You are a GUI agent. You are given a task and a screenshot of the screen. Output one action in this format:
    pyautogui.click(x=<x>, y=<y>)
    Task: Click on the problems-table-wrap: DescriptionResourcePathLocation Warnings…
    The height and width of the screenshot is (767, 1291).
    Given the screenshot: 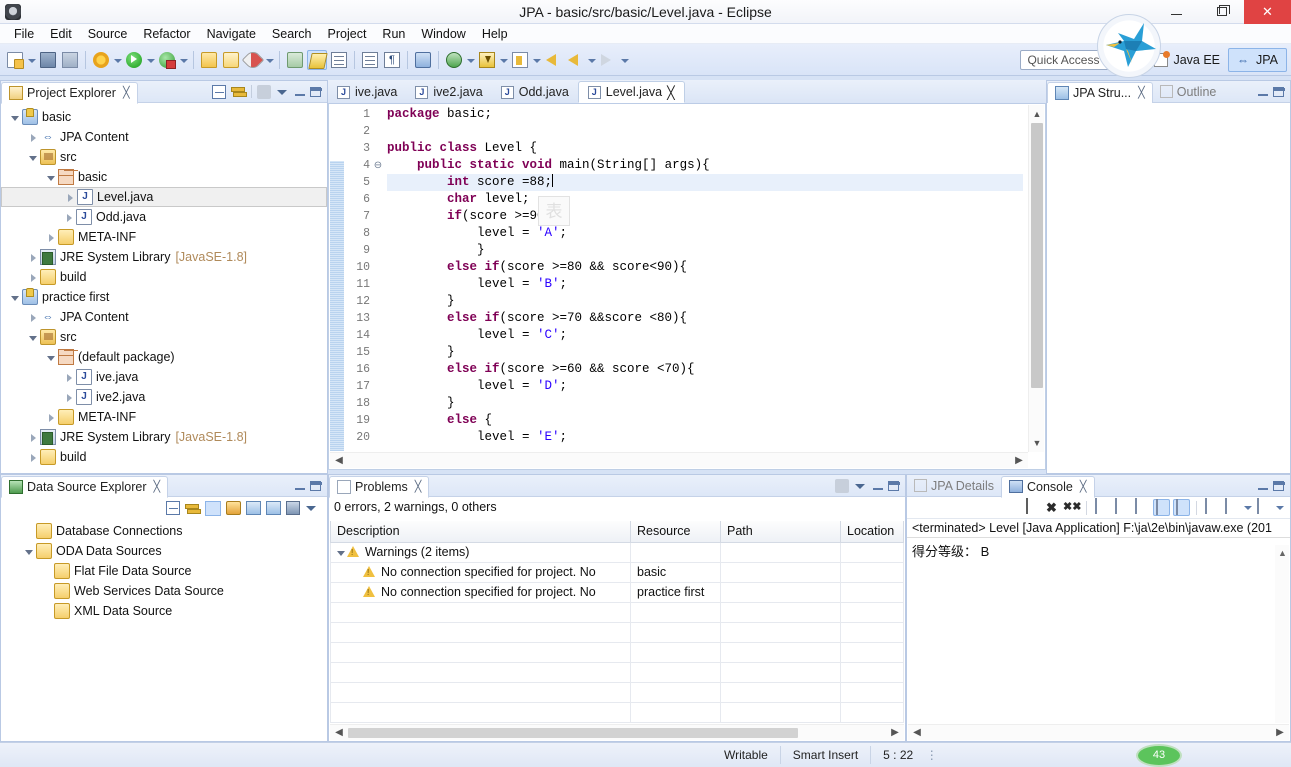 What is the action you would take?
    pyautogui.click(x=617, y=622)
    